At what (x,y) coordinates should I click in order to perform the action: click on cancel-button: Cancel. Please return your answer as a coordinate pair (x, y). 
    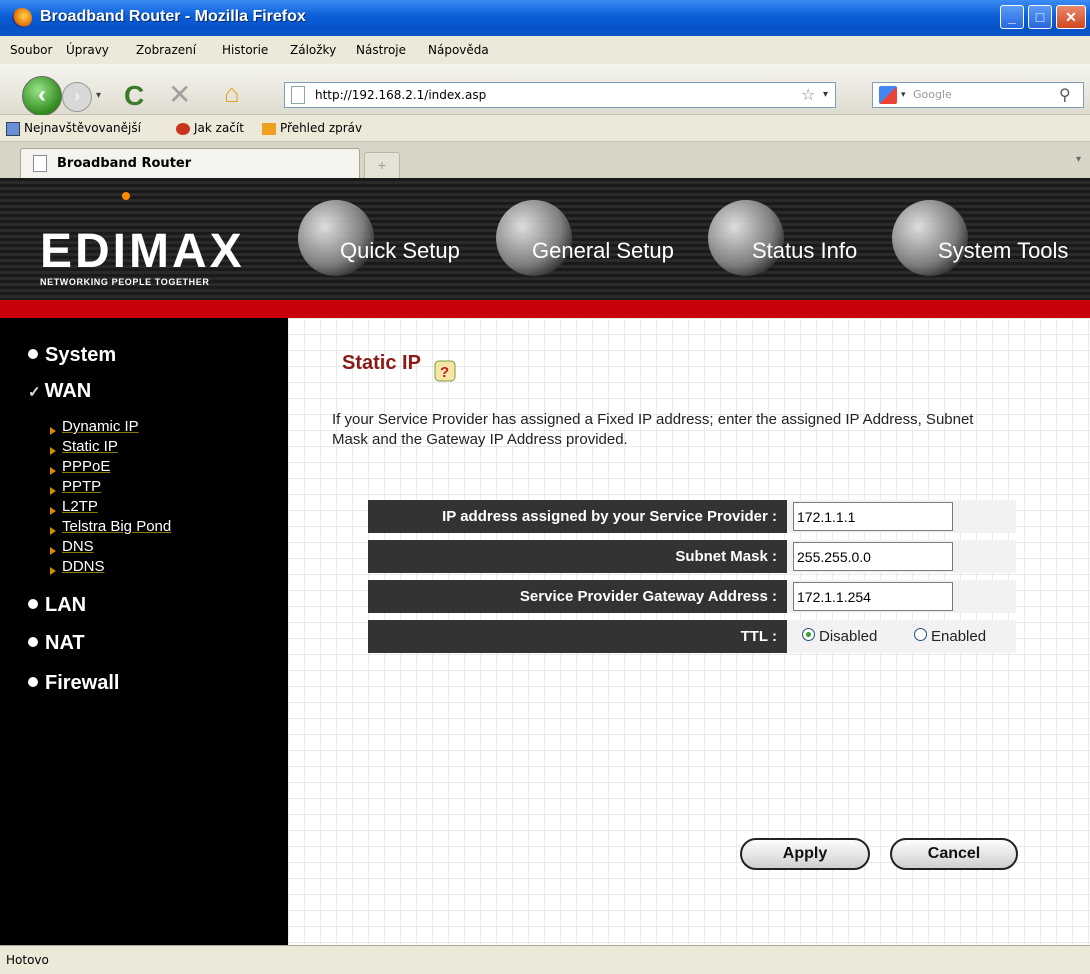
    Looking at the image, I should click on (954, 854).